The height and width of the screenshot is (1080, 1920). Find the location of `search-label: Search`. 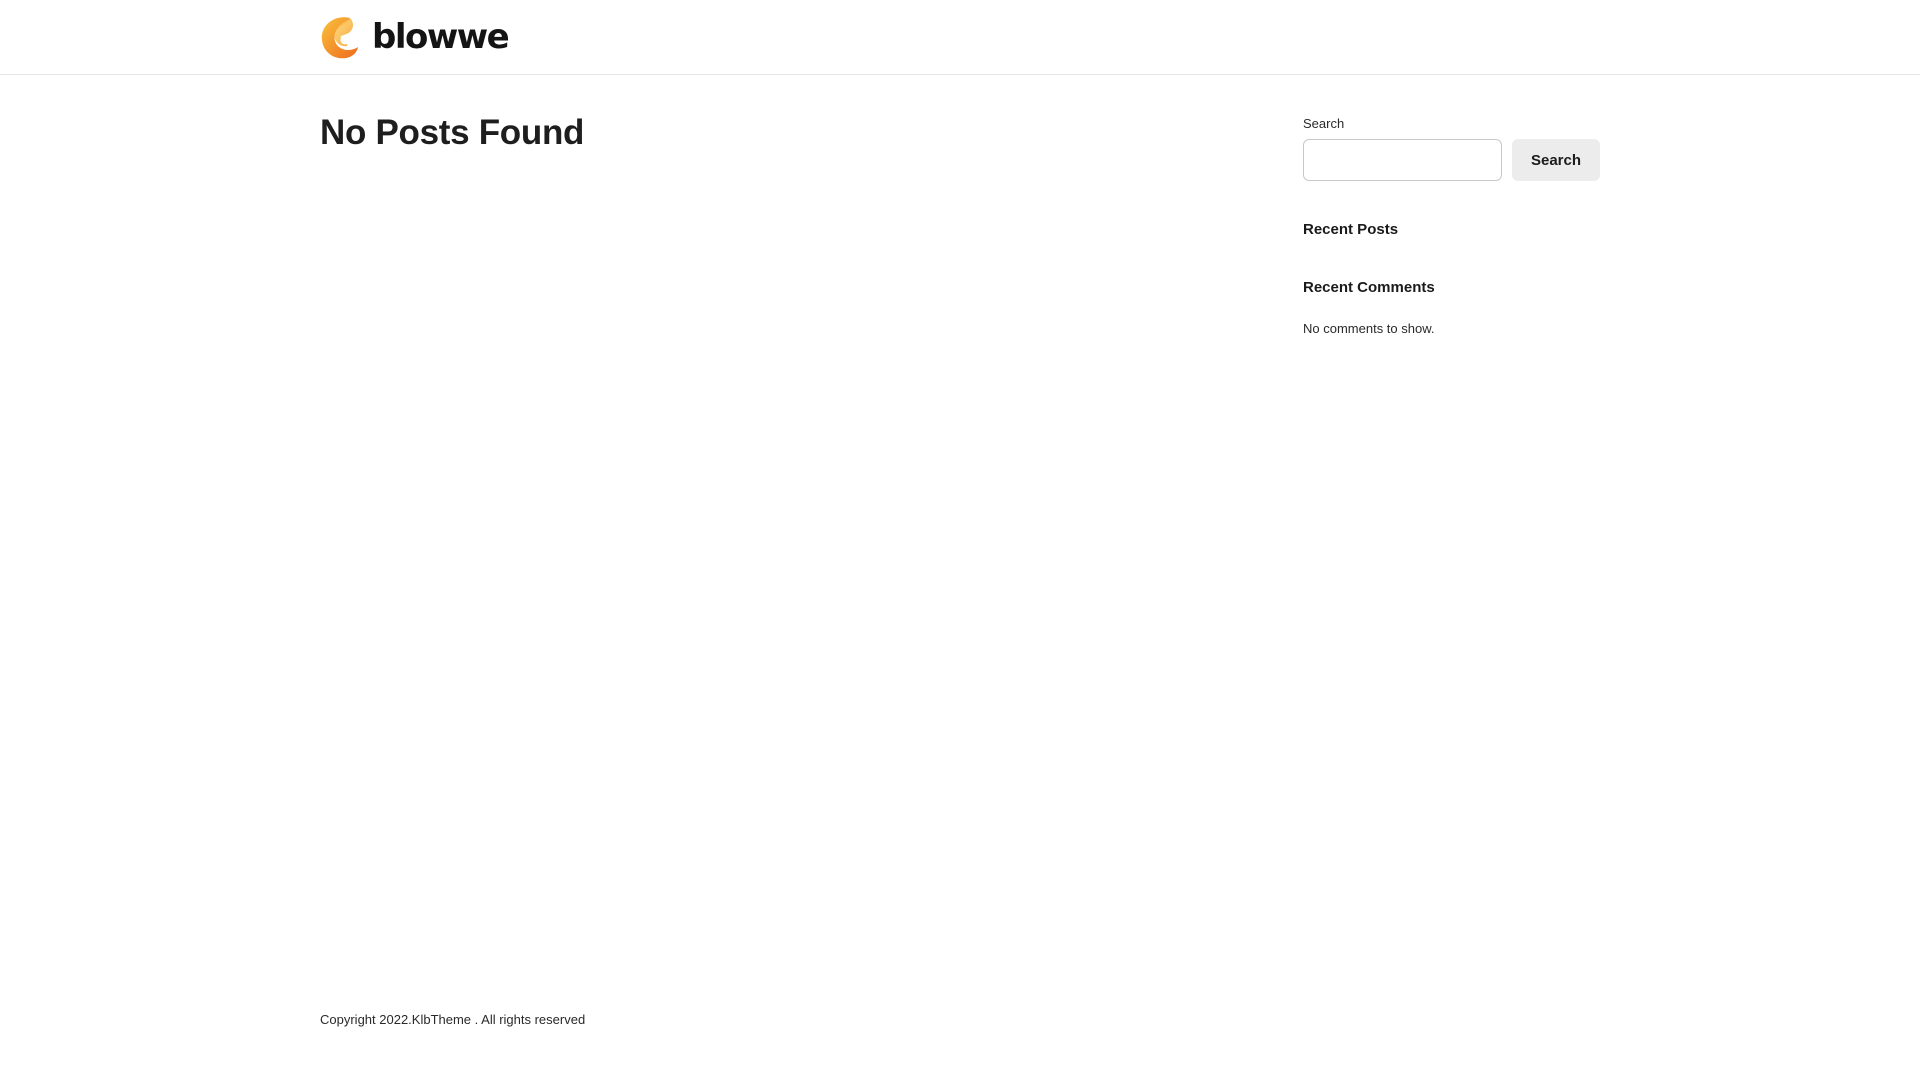

search-label: Search is located at coordinates (1324, 123).